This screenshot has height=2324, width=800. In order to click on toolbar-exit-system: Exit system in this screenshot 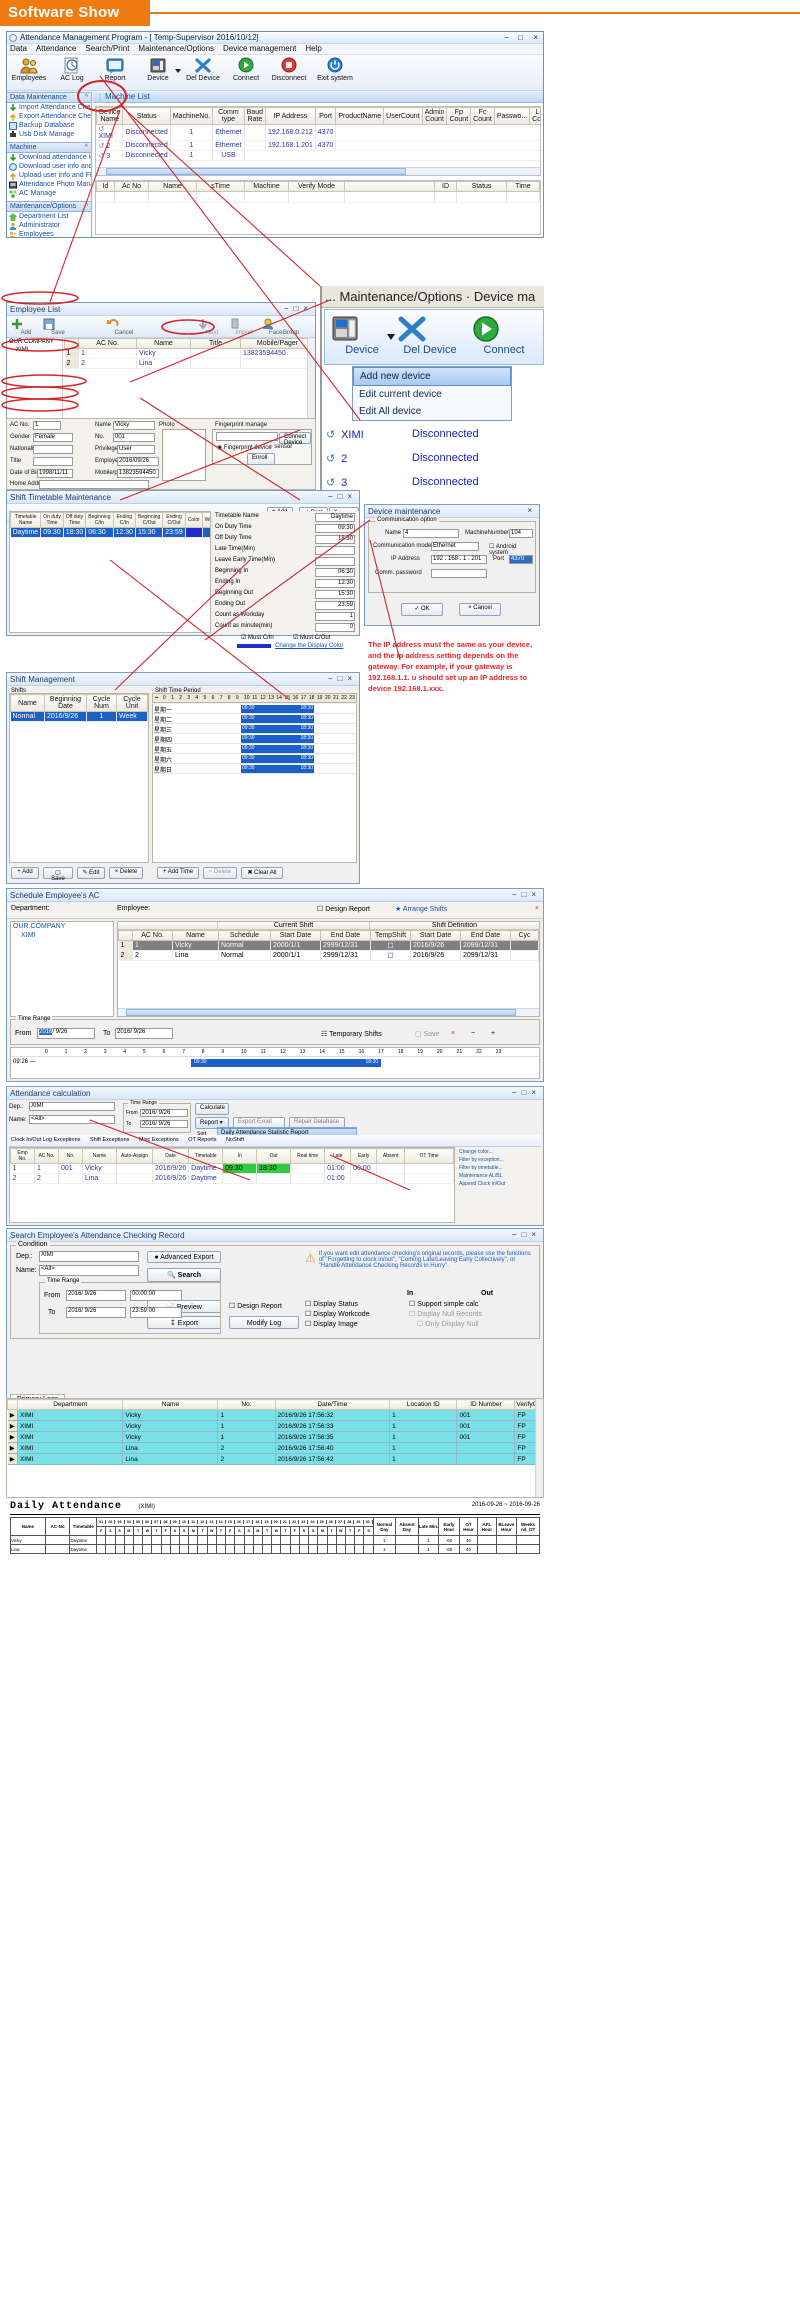, I will do `click(335, 69)`.